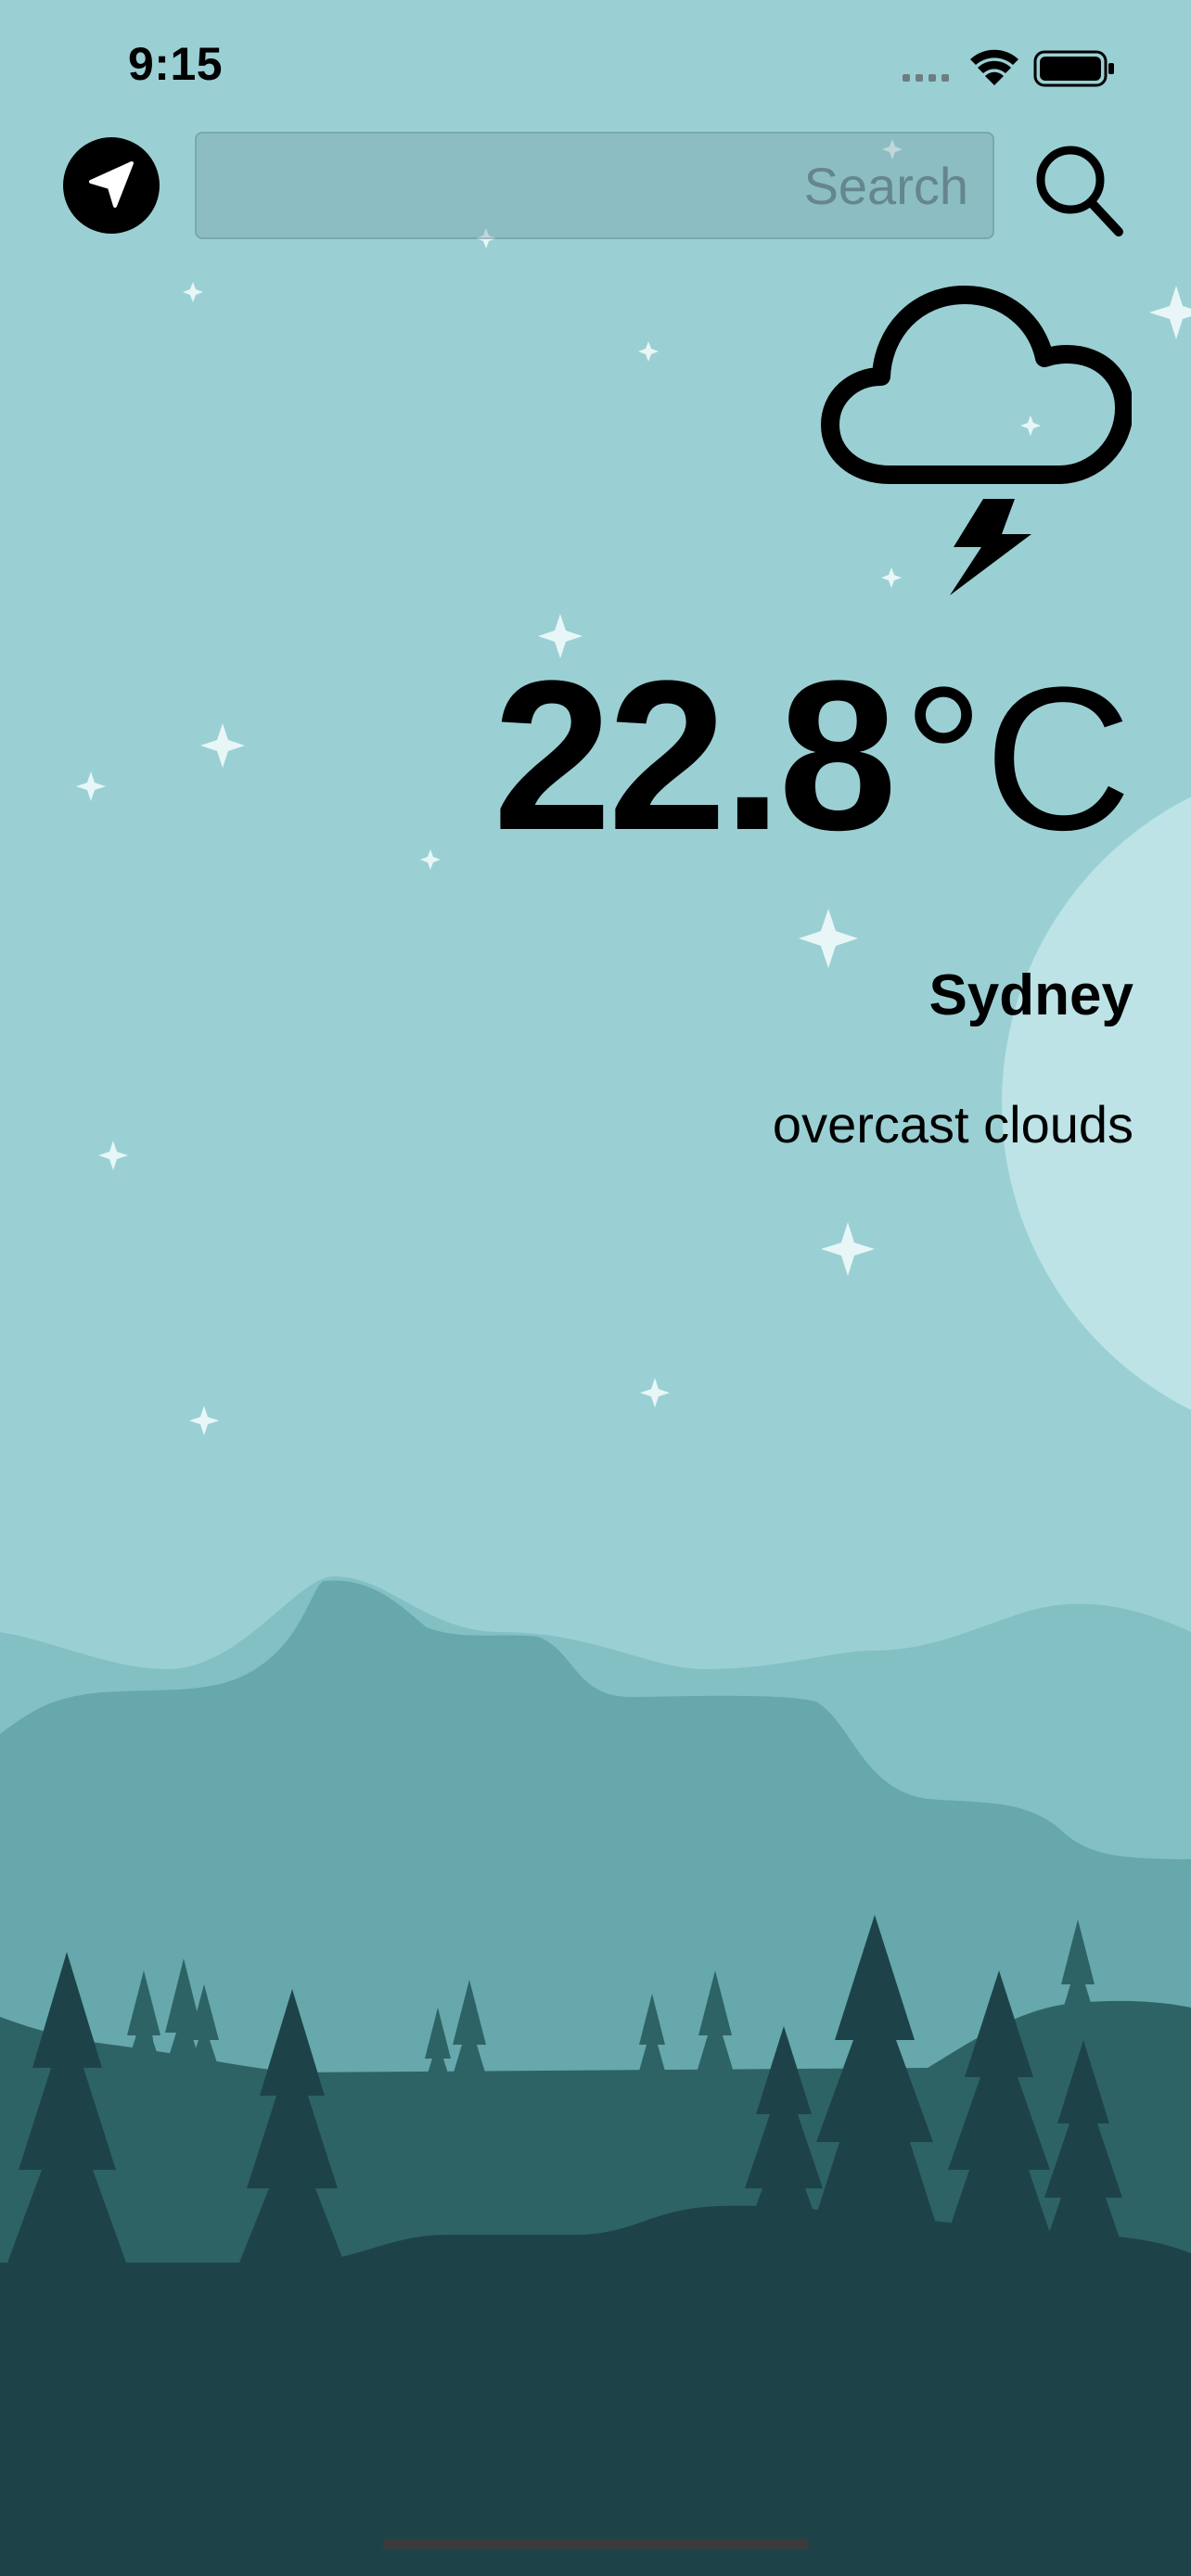  Describe the element at coordinates (977, 440) in the screenshot. I see `cloud-lightning-icon` at that location.